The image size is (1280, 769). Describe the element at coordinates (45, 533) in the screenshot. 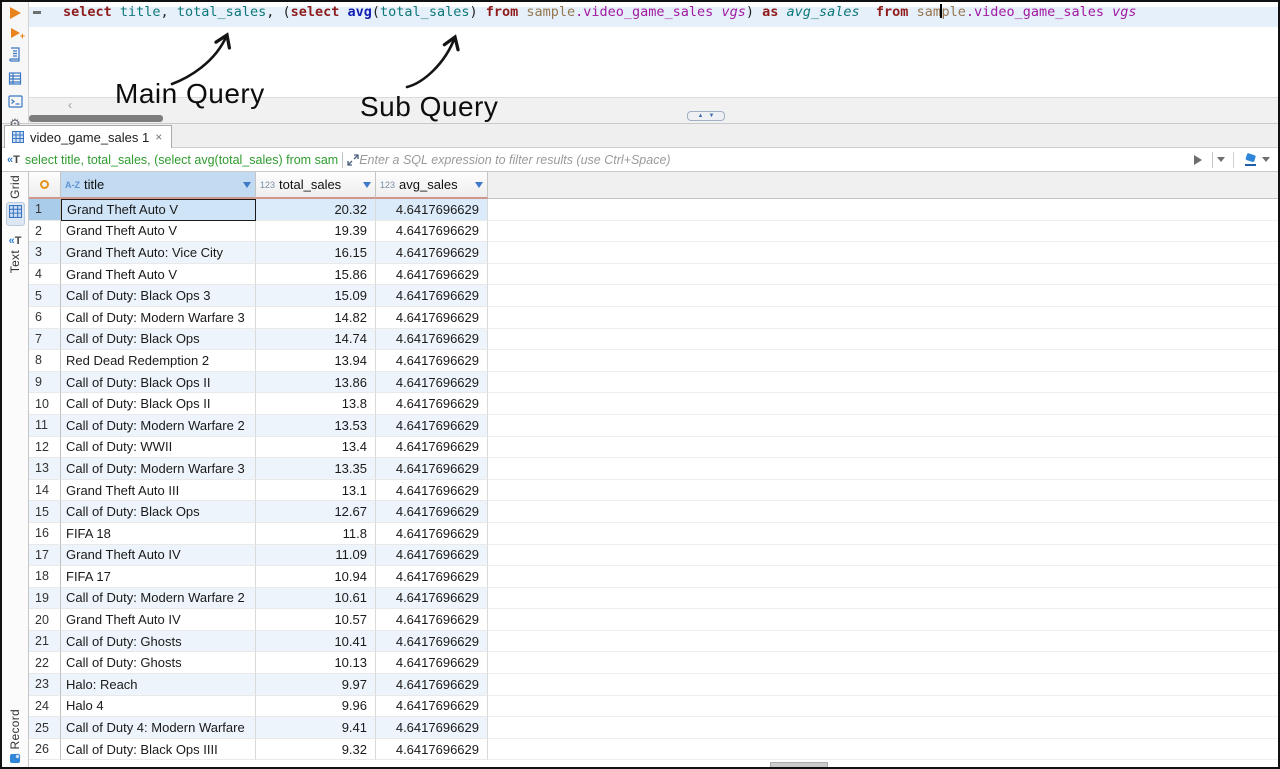

I see `row-number-cell: 16` at that location.